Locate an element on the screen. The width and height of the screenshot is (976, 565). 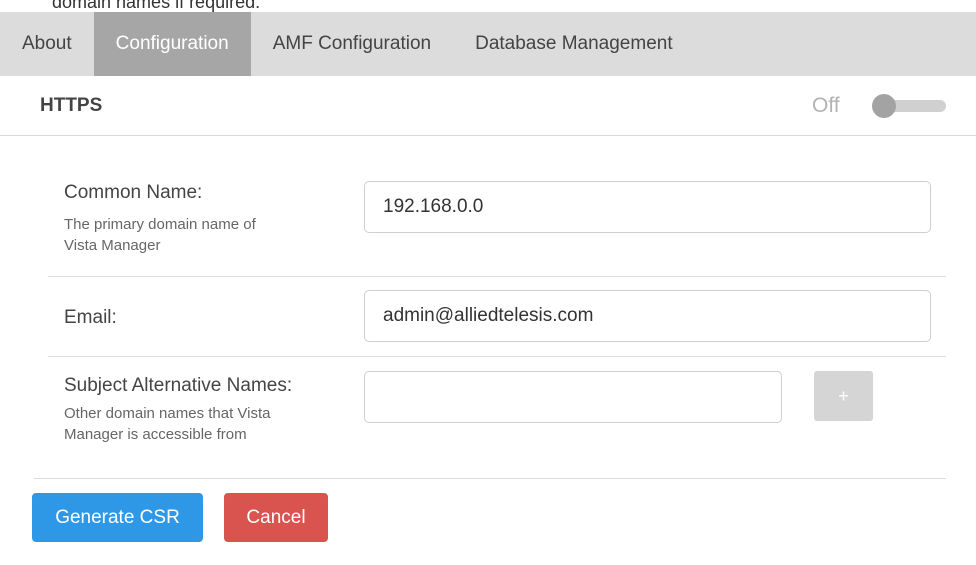
tab-configuration: Configuration is located at coordinates (172, 44).